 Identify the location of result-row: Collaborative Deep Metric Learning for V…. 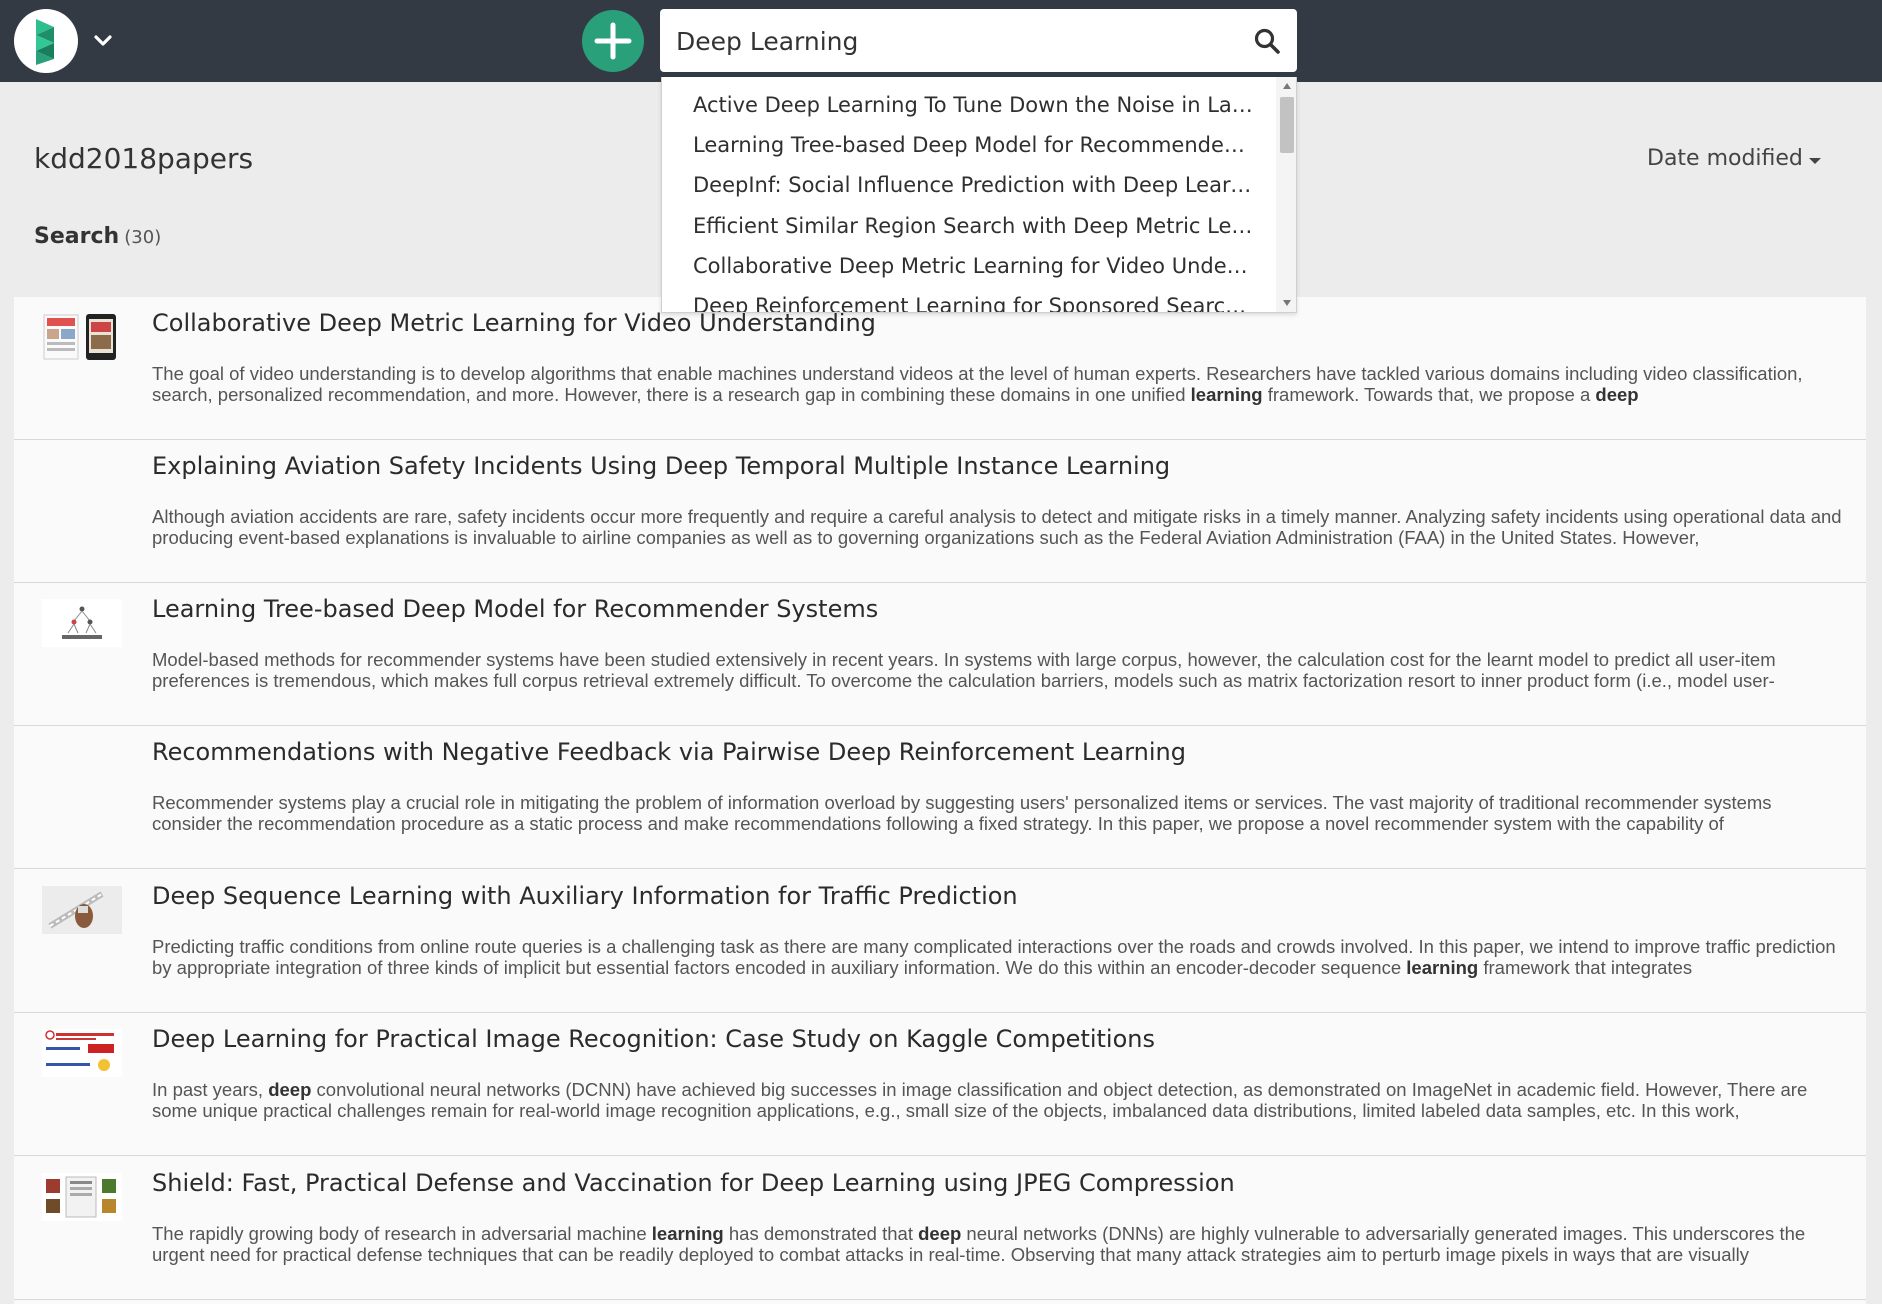
(940, 368).